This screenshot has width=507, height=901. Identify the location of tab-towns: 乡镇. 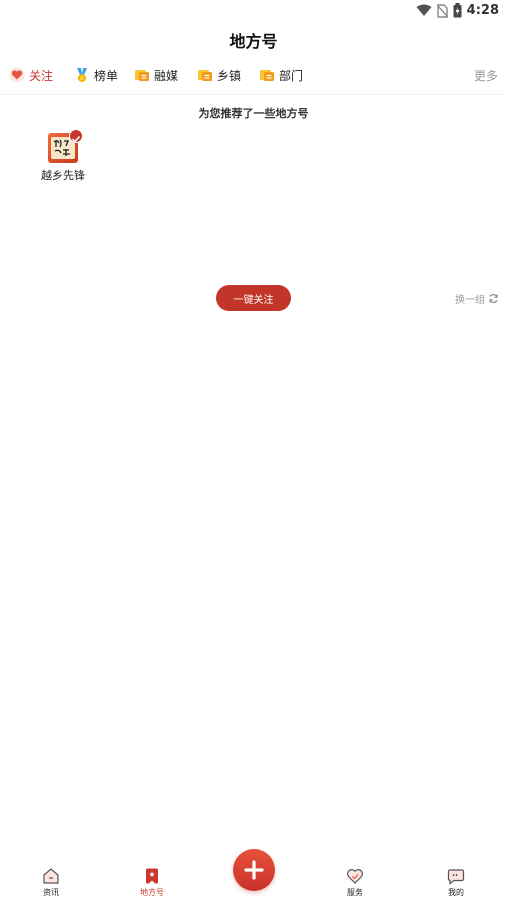
(219, 75).